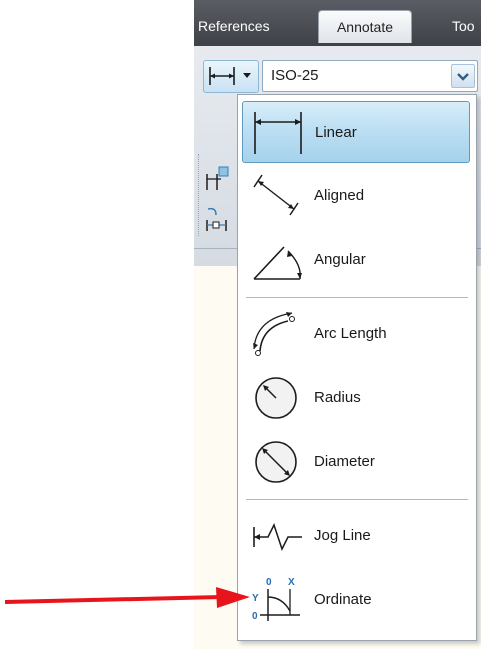  What do you see at coordinates (276, 195) in the screenshot?
I see `aligned-dimension-icon` at bounding box center [276, 195].